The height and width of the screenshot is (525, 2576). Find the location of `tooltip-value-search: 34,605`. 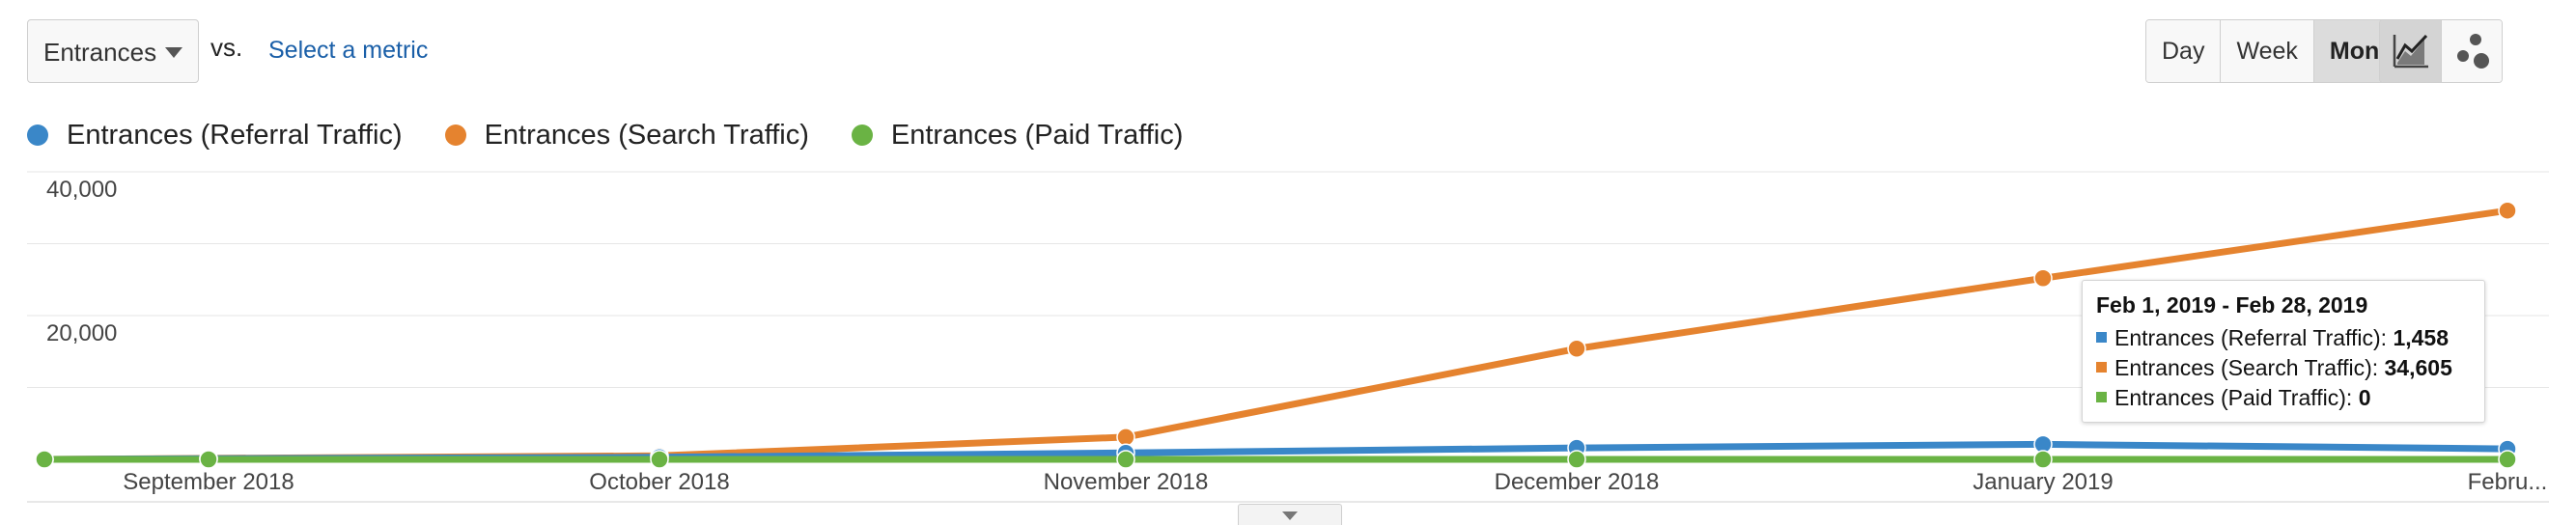

tooltip-value-search: 34,605 is located at coordinates (2418, 367).